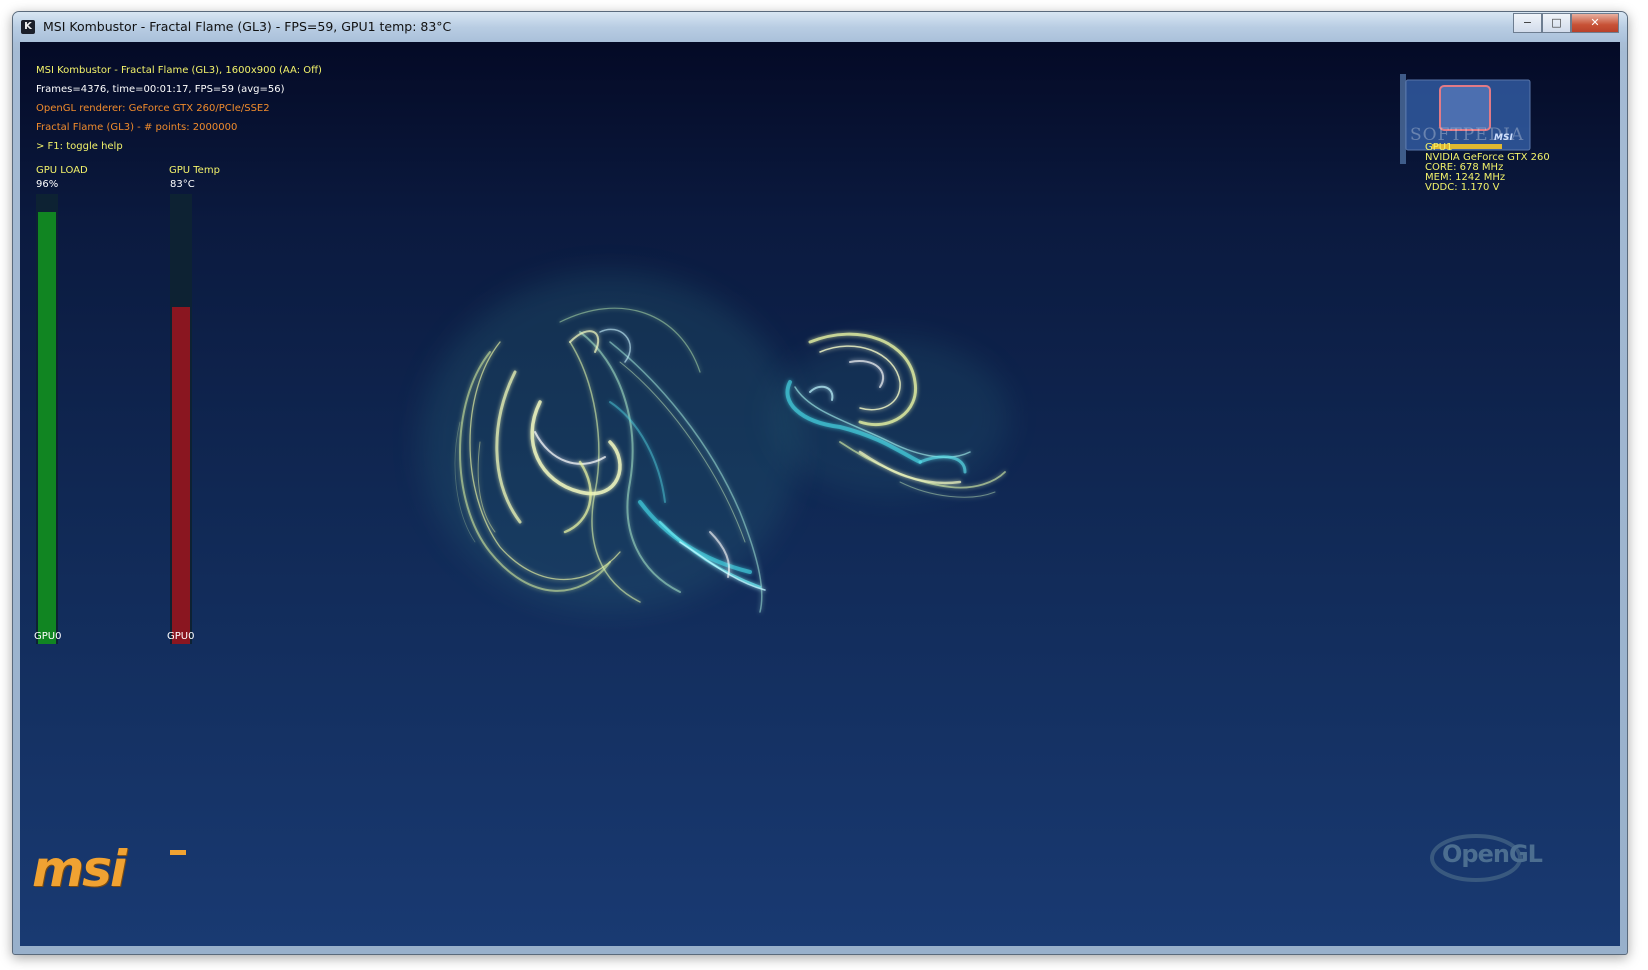 The image size is (1648, 970). Describe the element at coordinates (62, 170) in the screenshot. I see `gpu-load-label: GPU LOAD` at that location.